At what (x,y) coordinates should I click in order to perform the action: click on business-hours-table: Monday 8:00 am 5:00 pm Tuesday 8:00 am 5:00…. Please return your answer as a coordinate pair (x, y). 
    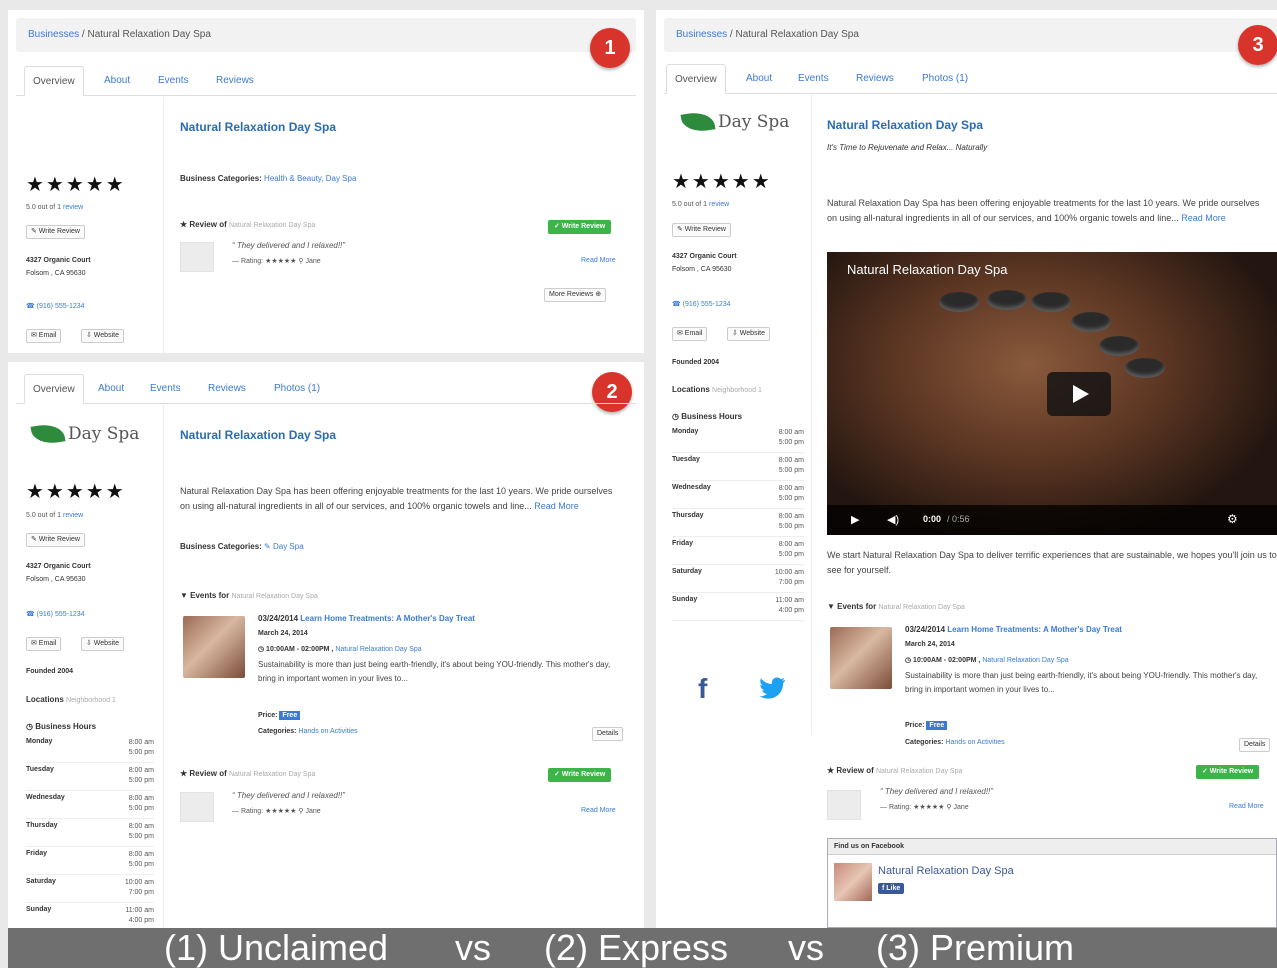
    Looking at the image, I should click on (90, 831).